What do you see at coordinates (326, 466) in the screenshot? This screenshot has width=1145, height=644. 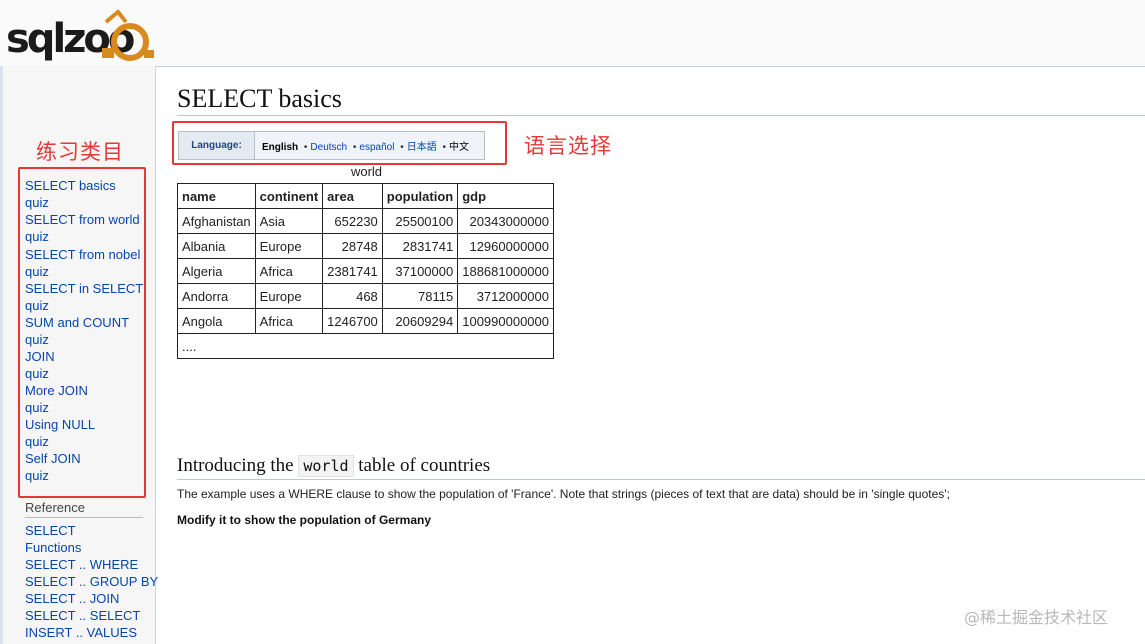 I see `section-heading-code: world` at bounding box center [326, 466].